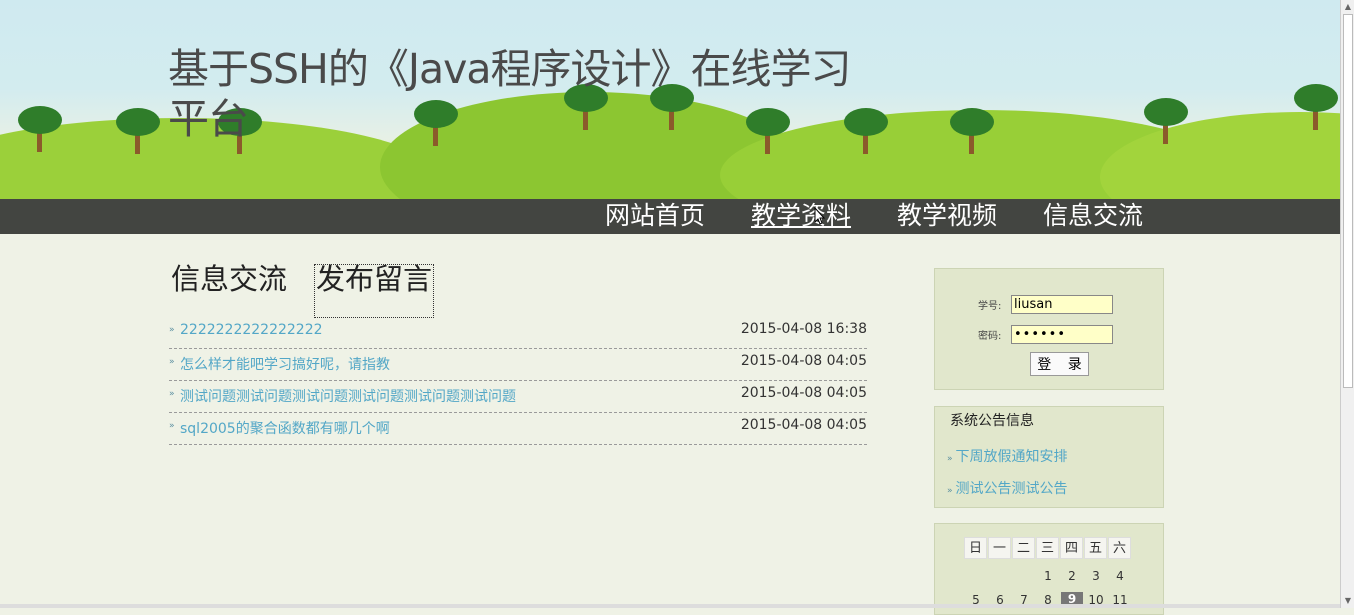  I want to click on calendar-day: 4, so click(1120, 576).